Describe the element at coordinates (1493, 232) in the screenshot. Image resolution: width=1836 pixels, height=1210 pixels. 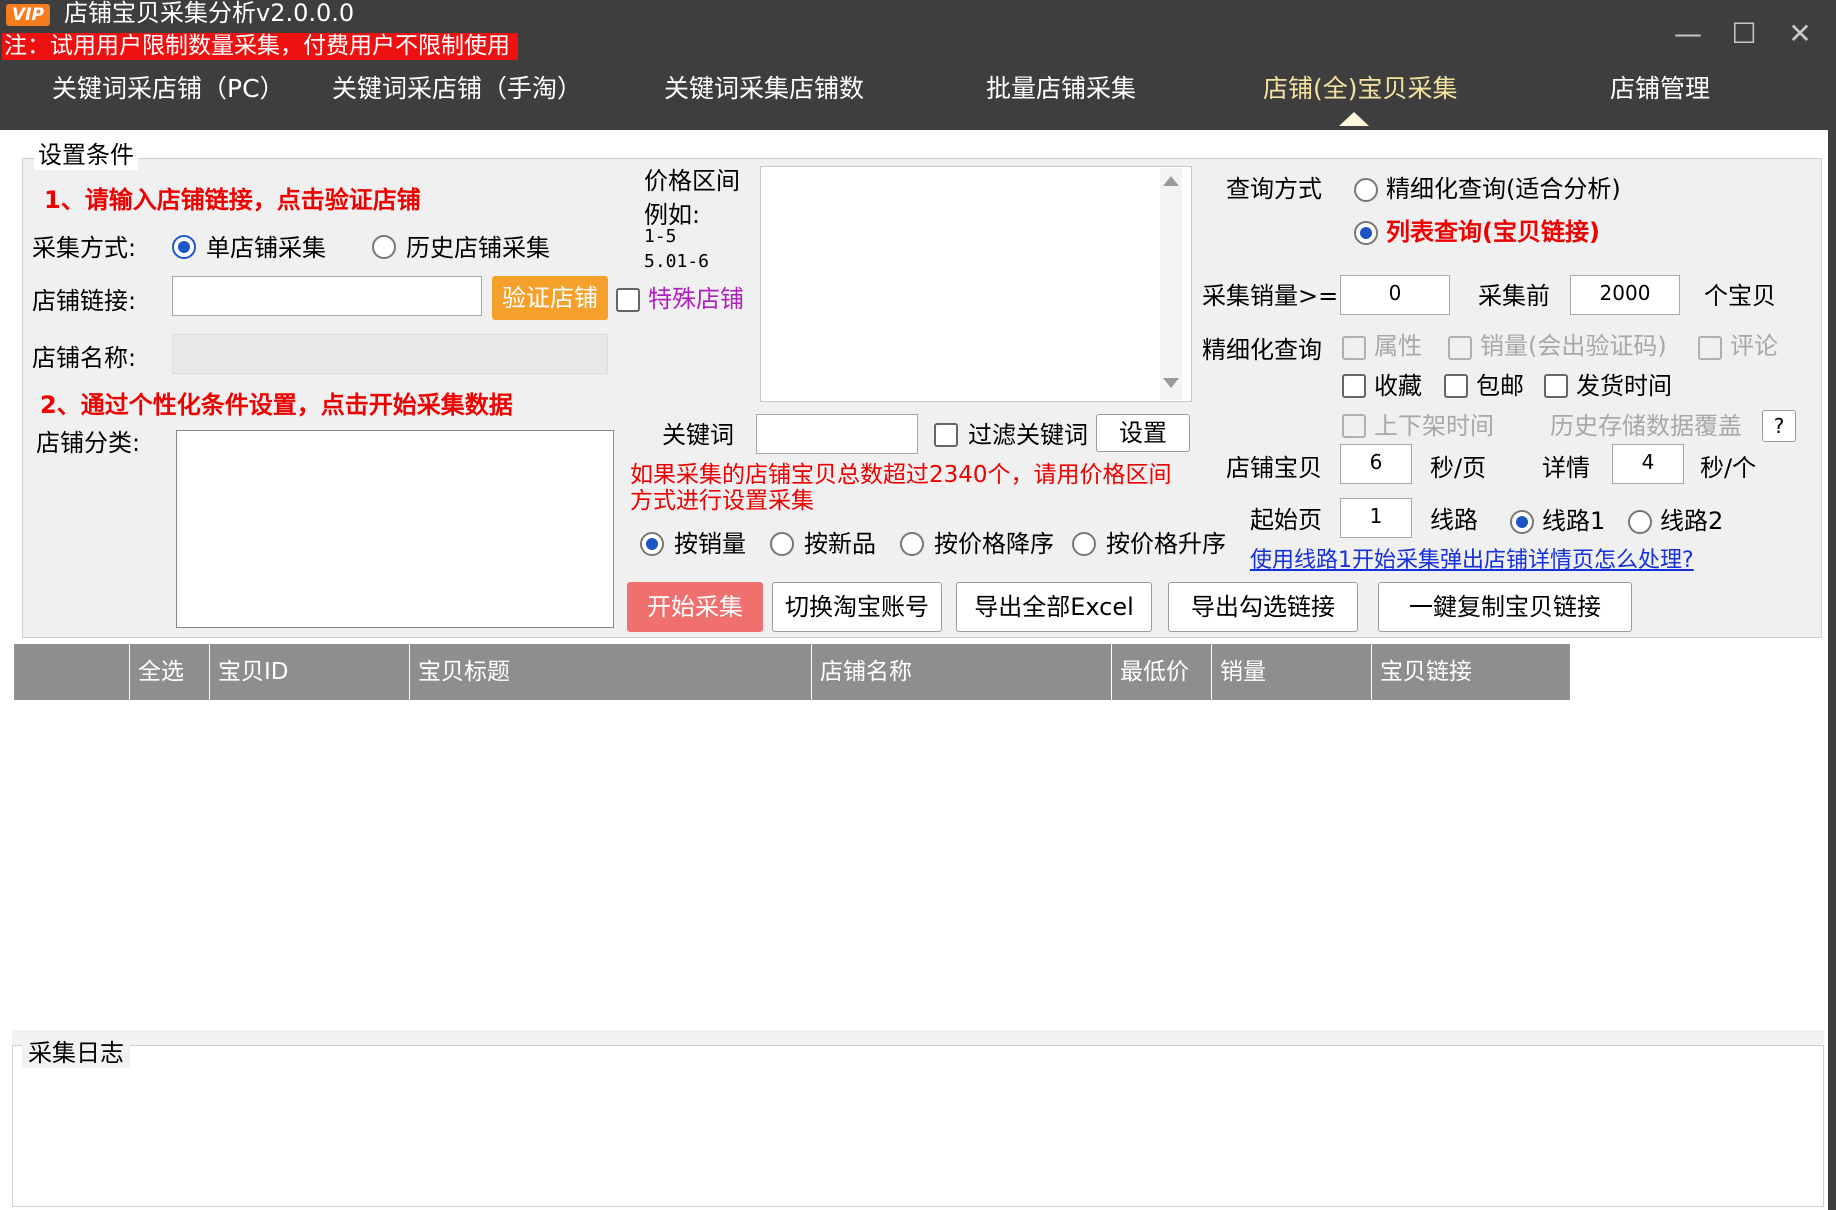
I see `list-query-label: 列表查询(宝贝链接)` at that location.